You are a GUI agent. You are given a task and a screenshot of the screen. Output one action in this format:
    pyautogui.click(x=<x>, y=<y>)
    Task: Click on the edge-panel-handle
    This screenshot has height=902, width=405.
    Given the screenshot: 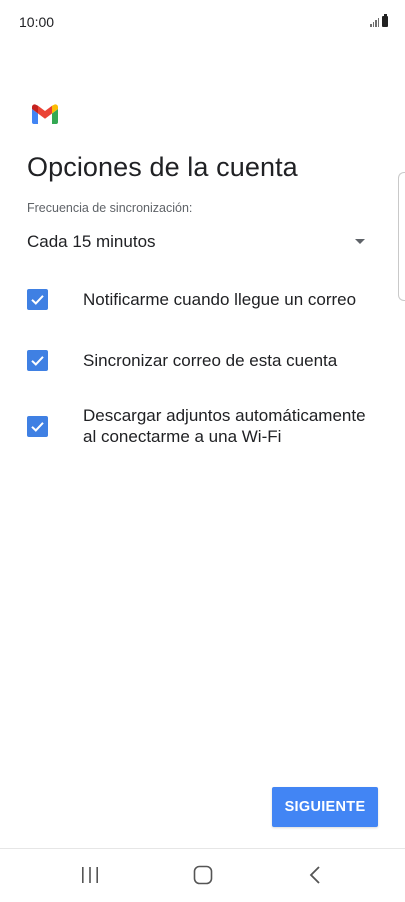 What is the action you would take?
    pyautogui.click(x=401, y=236)
    